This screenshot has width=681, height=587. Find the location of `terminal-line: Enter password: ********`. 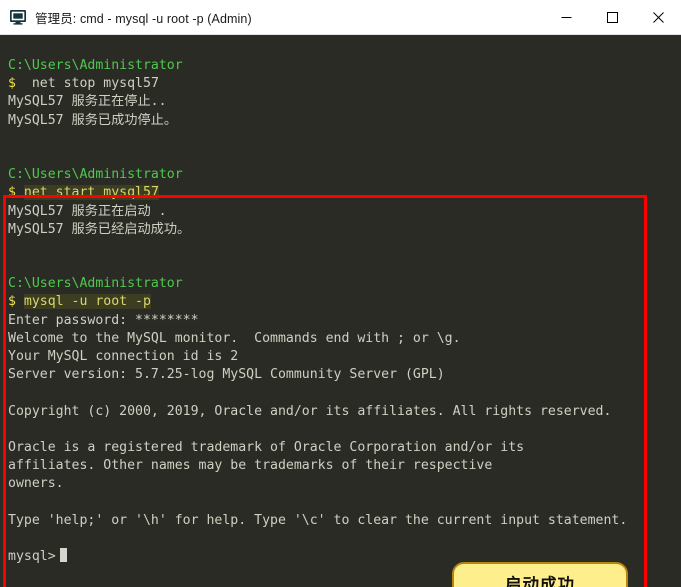

terminal-line: Enter password: ******** is located at coordinates (103, 320).